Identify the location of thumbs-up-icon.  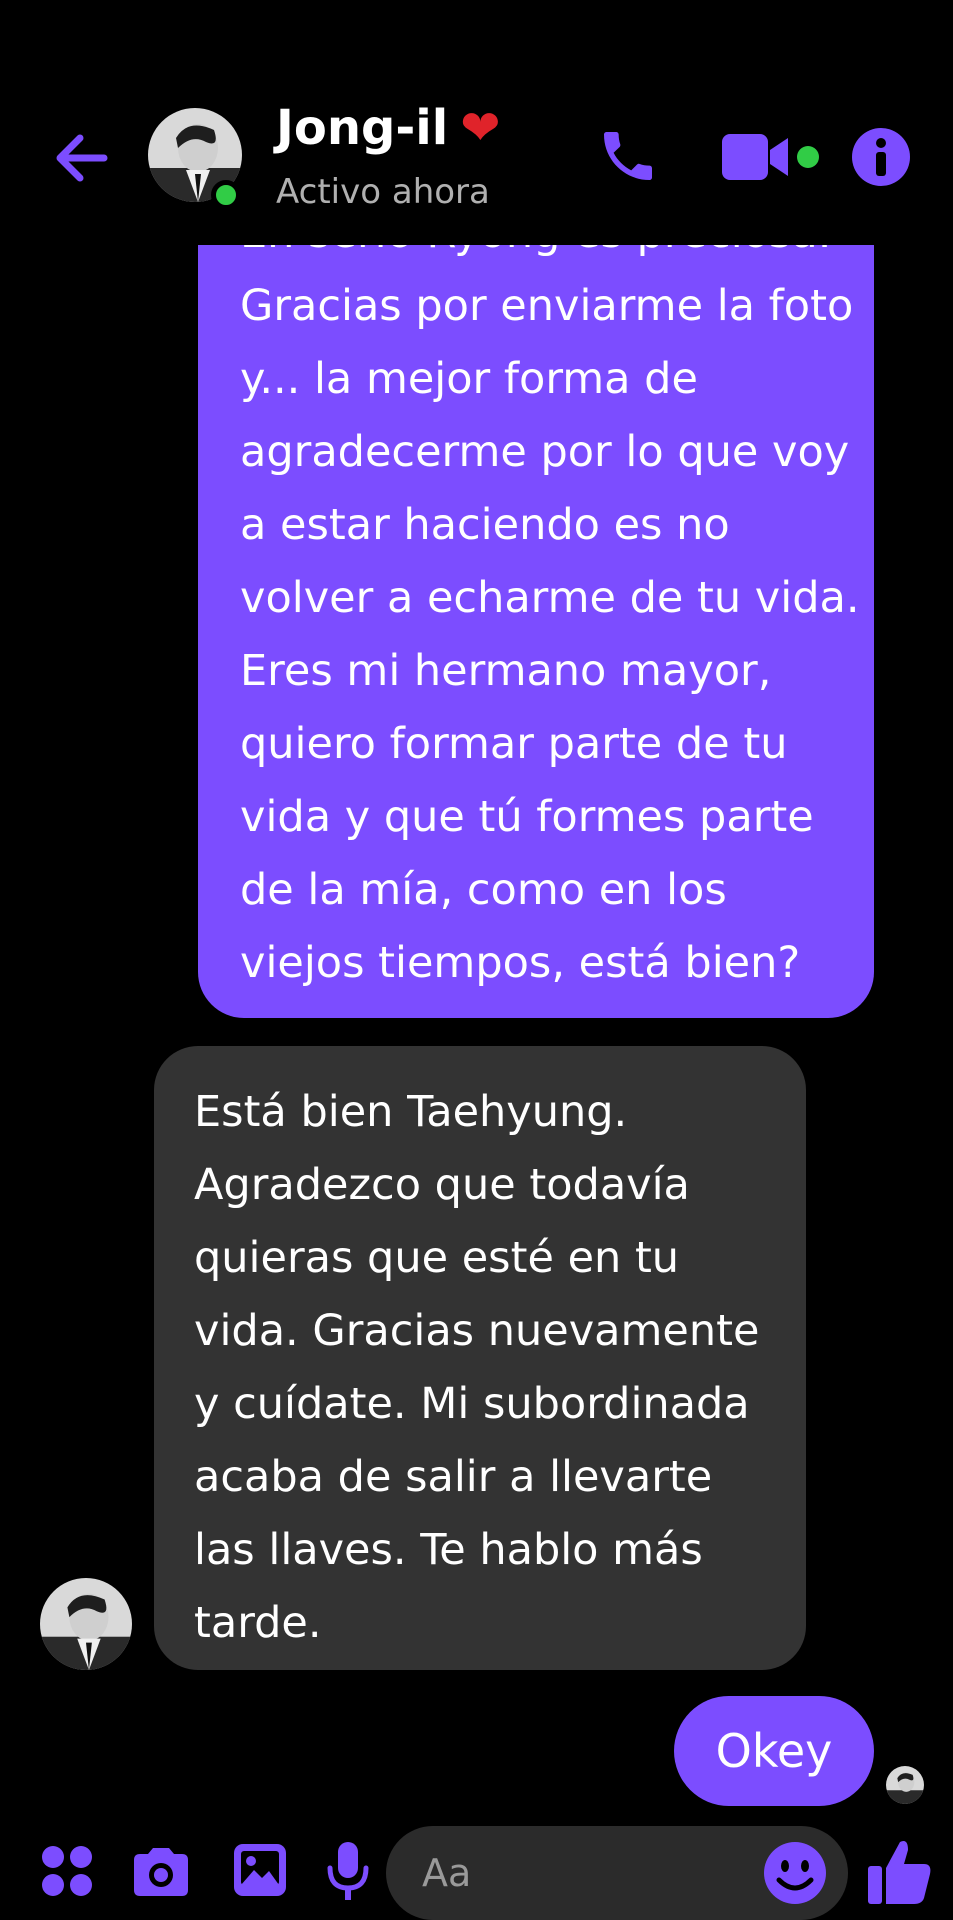
(899, 1872).